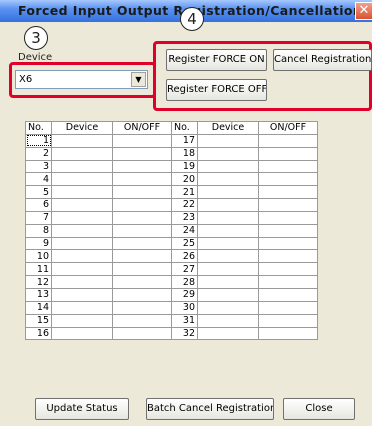  I want to click on row-number-cell: 6, so click(38, 205).